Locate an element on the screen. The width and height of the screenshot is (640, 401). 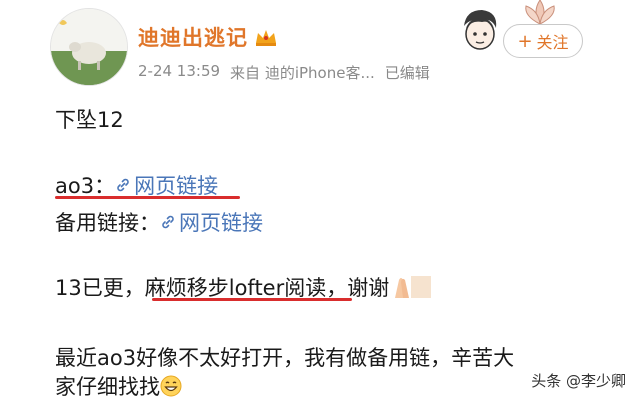
backup-link: 网页链接 is located at coordinates (211, 222).